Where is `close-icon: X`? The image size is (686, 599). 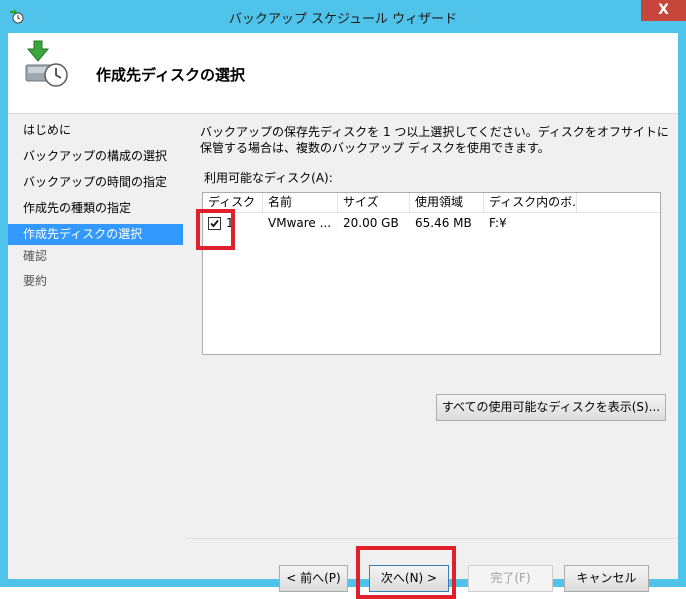
close-icon: X is located at coordinates (663, 10).